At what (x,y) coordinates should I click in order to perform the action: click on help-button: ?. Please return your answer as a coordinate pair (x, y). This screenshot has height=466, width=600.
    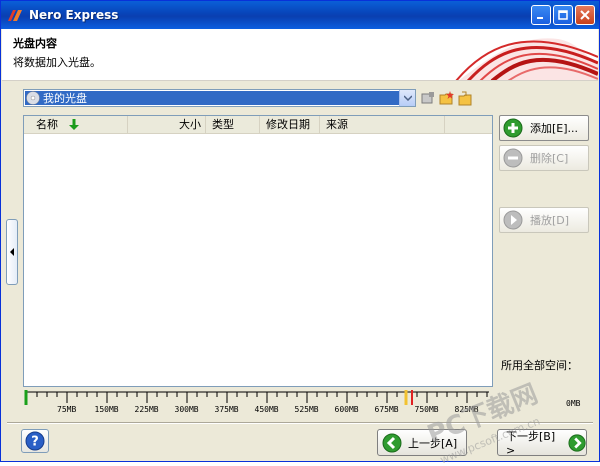
    Looking at the image, I should click on (35, 441).